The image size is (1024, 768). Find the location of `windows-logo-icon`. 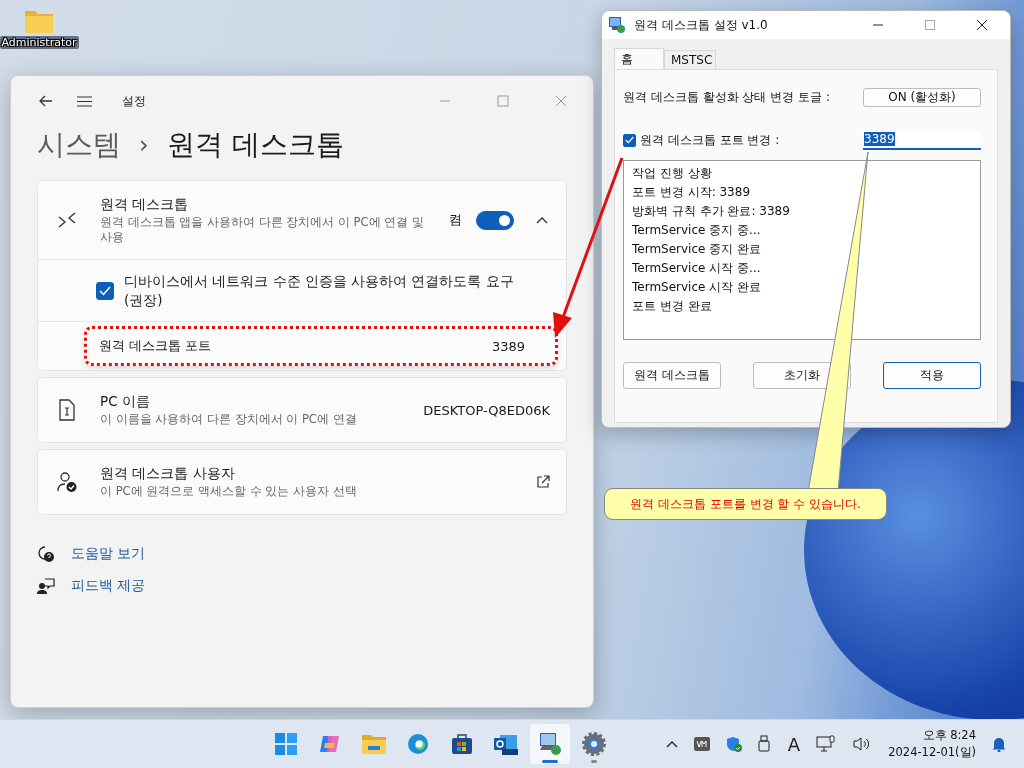

windows-logo-icon is located at coordinates (286, 744).